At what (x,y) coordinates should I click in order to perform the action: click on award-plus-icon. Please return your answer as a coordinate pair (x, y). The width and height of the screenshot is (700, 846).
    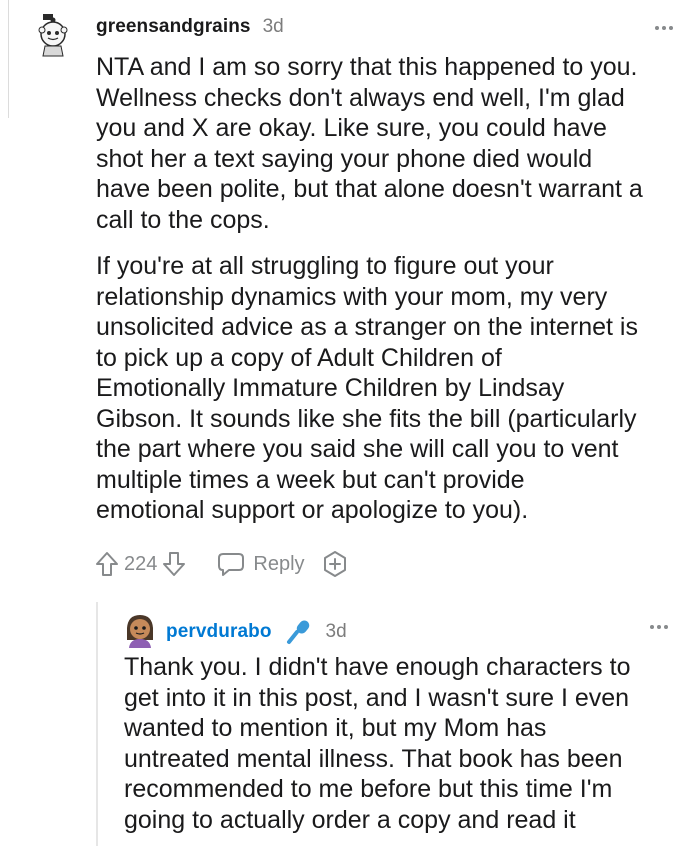
    Looking at the image, I should click on (335, 564).